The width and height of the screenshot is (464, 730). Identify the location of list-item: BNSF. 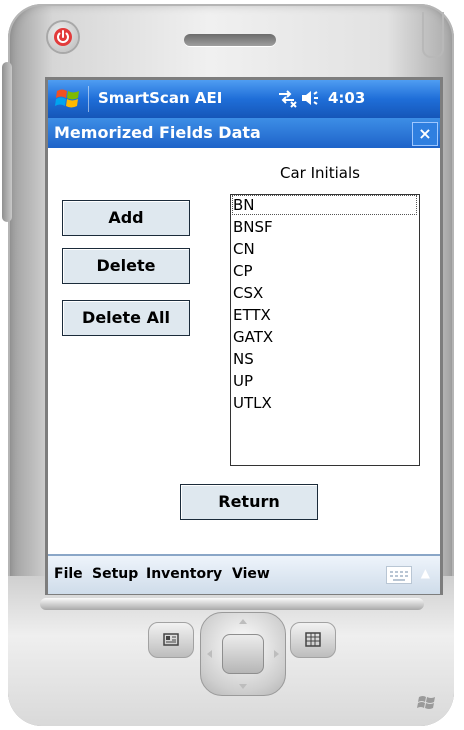
(324, 227).